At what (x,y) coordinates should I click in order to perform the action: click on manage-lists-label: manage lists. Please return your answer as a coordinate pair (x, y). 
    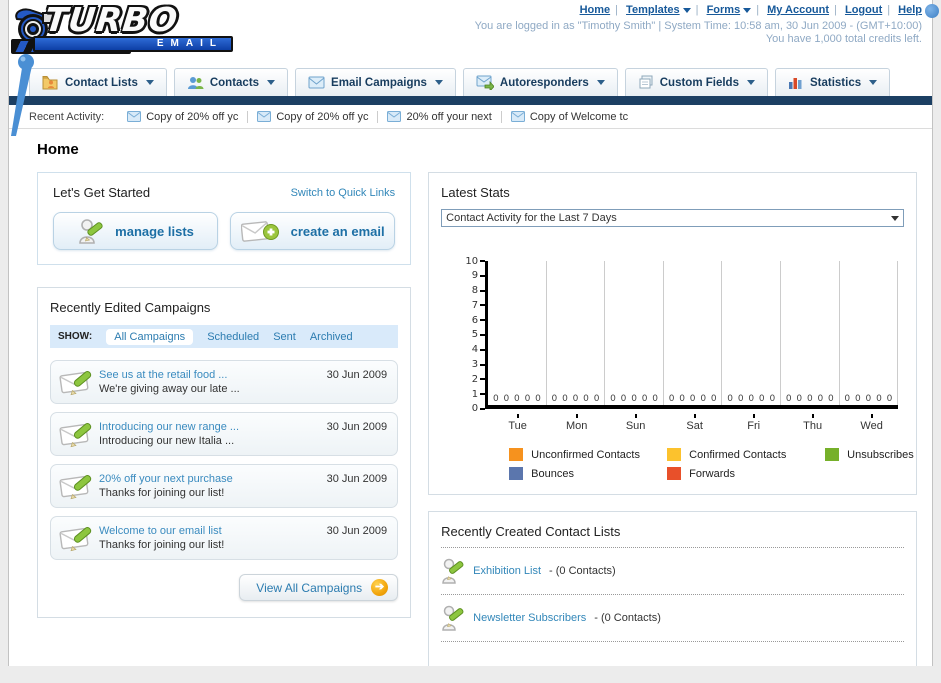
    Looking at the image, I should click on (154, 231).